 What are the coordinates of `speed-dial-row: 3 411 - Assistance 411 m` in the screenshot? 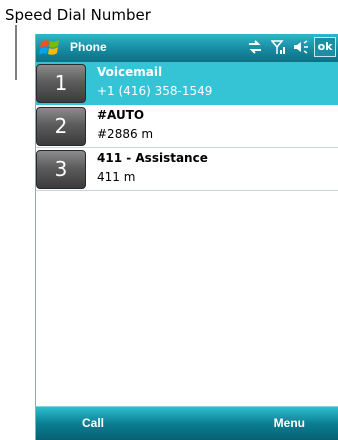 It's located at (187, 169).